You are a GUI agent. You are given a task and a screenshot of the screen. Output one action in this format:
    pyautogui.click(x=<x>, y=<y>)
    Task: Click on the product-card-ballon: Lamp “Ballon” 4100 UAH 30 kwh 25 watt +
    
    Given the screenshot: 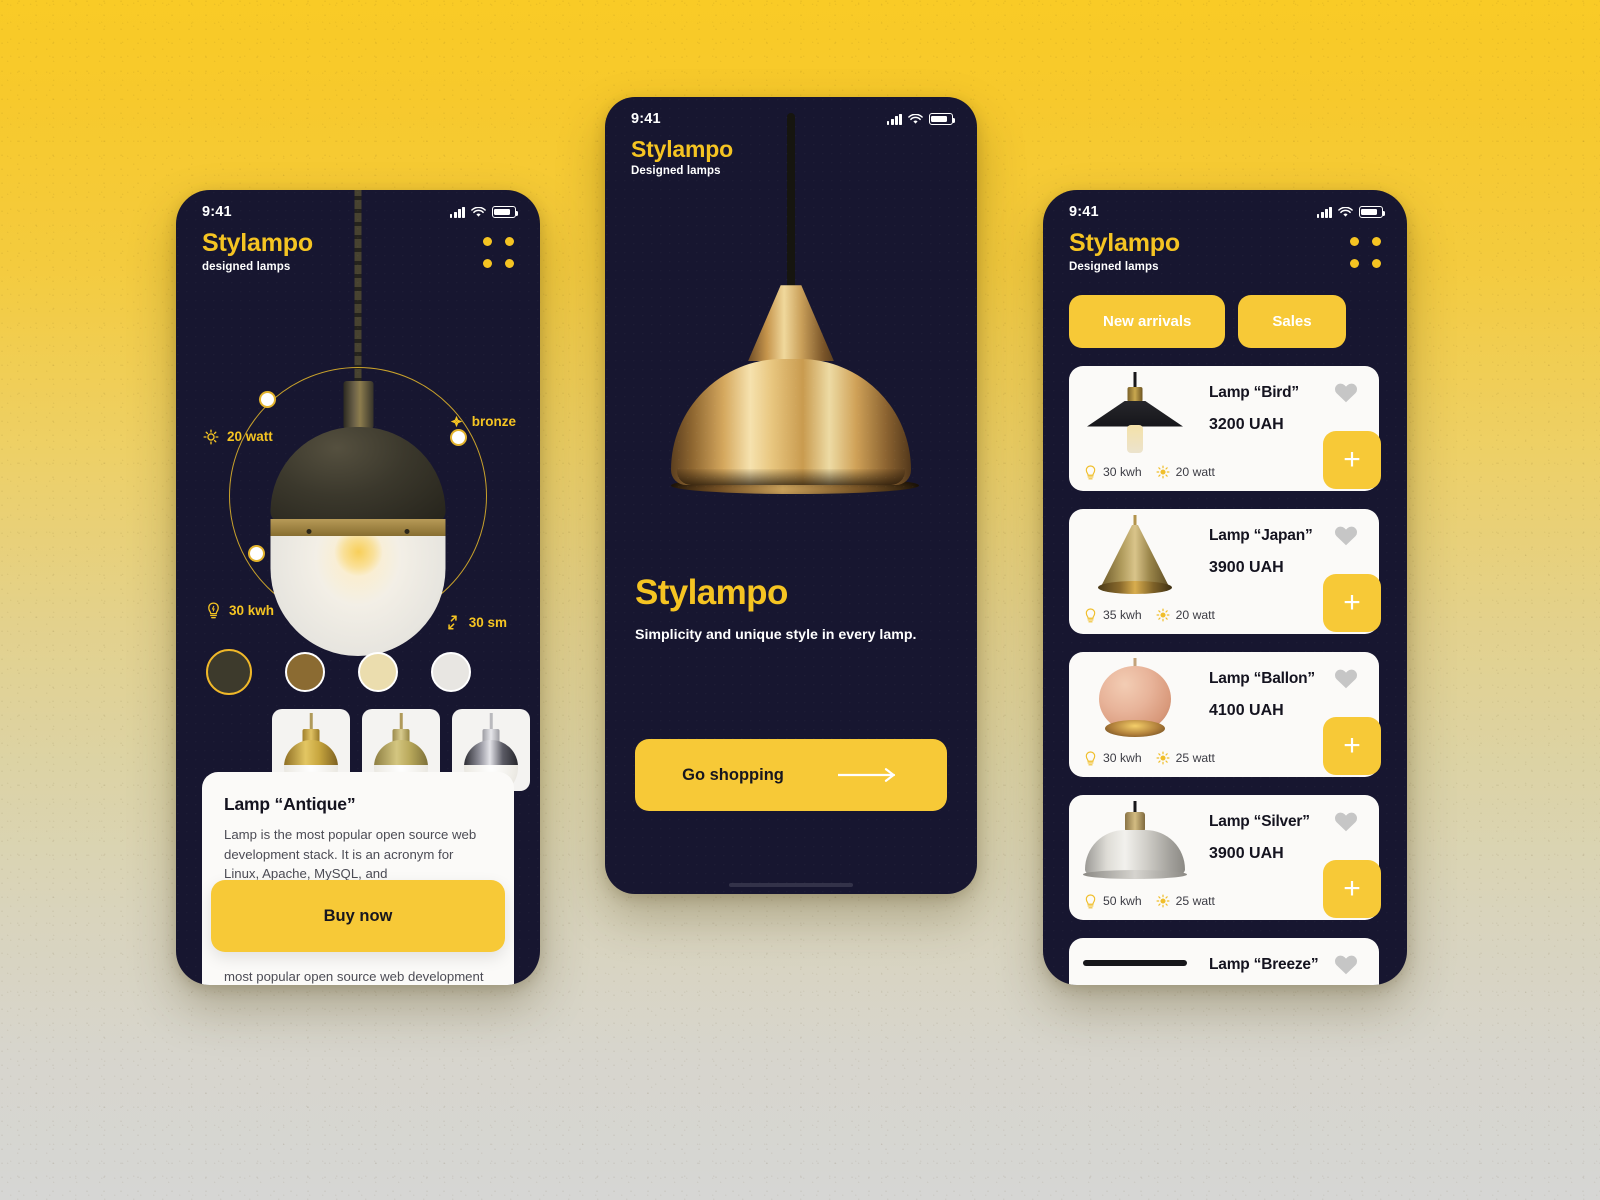 What is the action you would take?
    pyautogui.click(x=1225, y=714)
    